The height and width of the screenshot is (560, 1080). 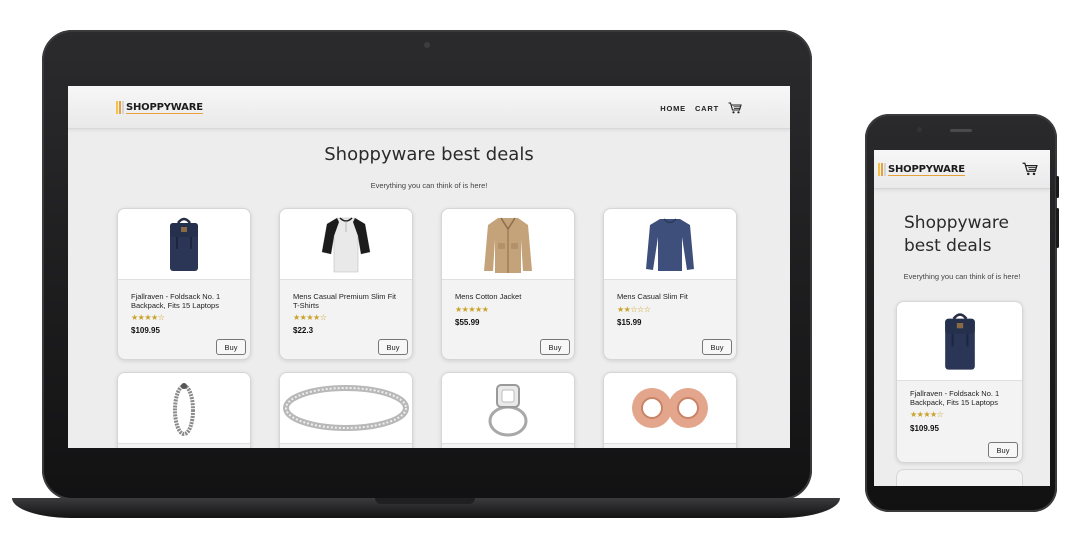 I want to click on rating-stars: ★★☆☆☆, so click(x=634, y=309).